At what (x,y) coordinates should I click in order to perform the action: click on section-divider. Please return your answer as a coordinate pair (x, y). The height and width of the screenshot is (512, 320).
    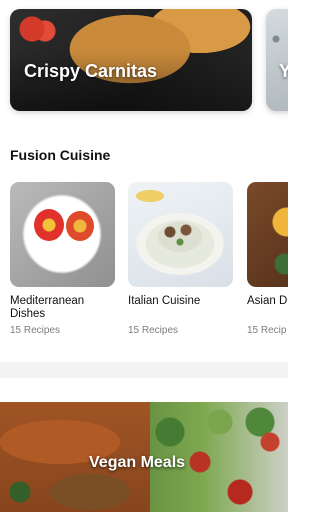
    Looking at the image, I should click on (144, 370).